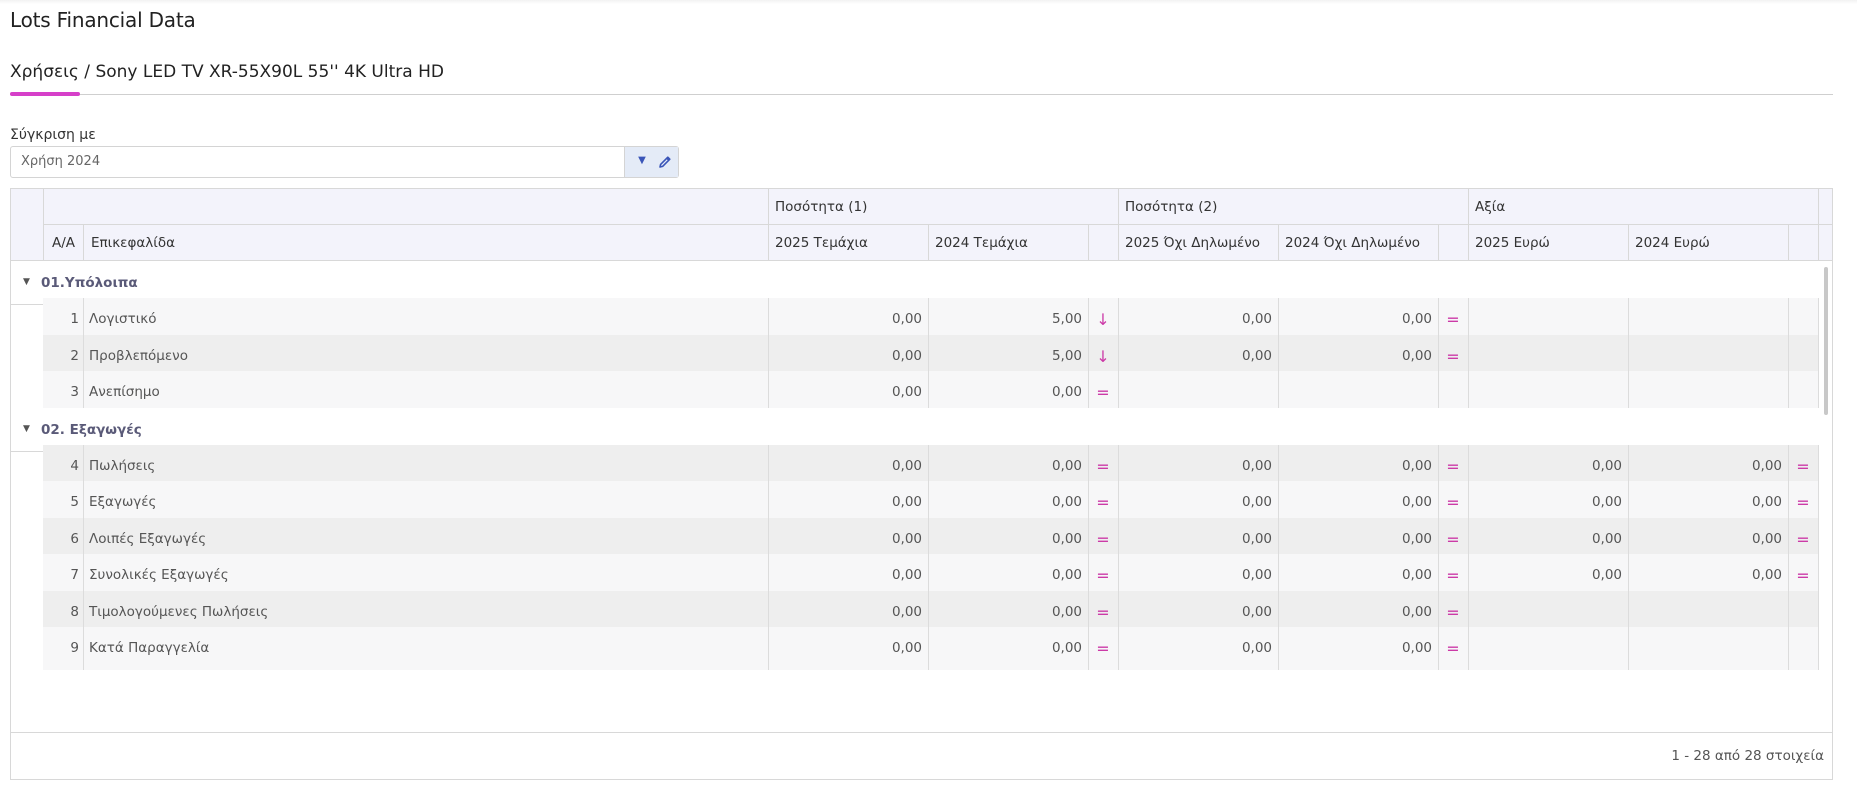  I want to click on column-header-q2-2024: 2024 Όχι Δηλωμένο, so click(1352, 243).